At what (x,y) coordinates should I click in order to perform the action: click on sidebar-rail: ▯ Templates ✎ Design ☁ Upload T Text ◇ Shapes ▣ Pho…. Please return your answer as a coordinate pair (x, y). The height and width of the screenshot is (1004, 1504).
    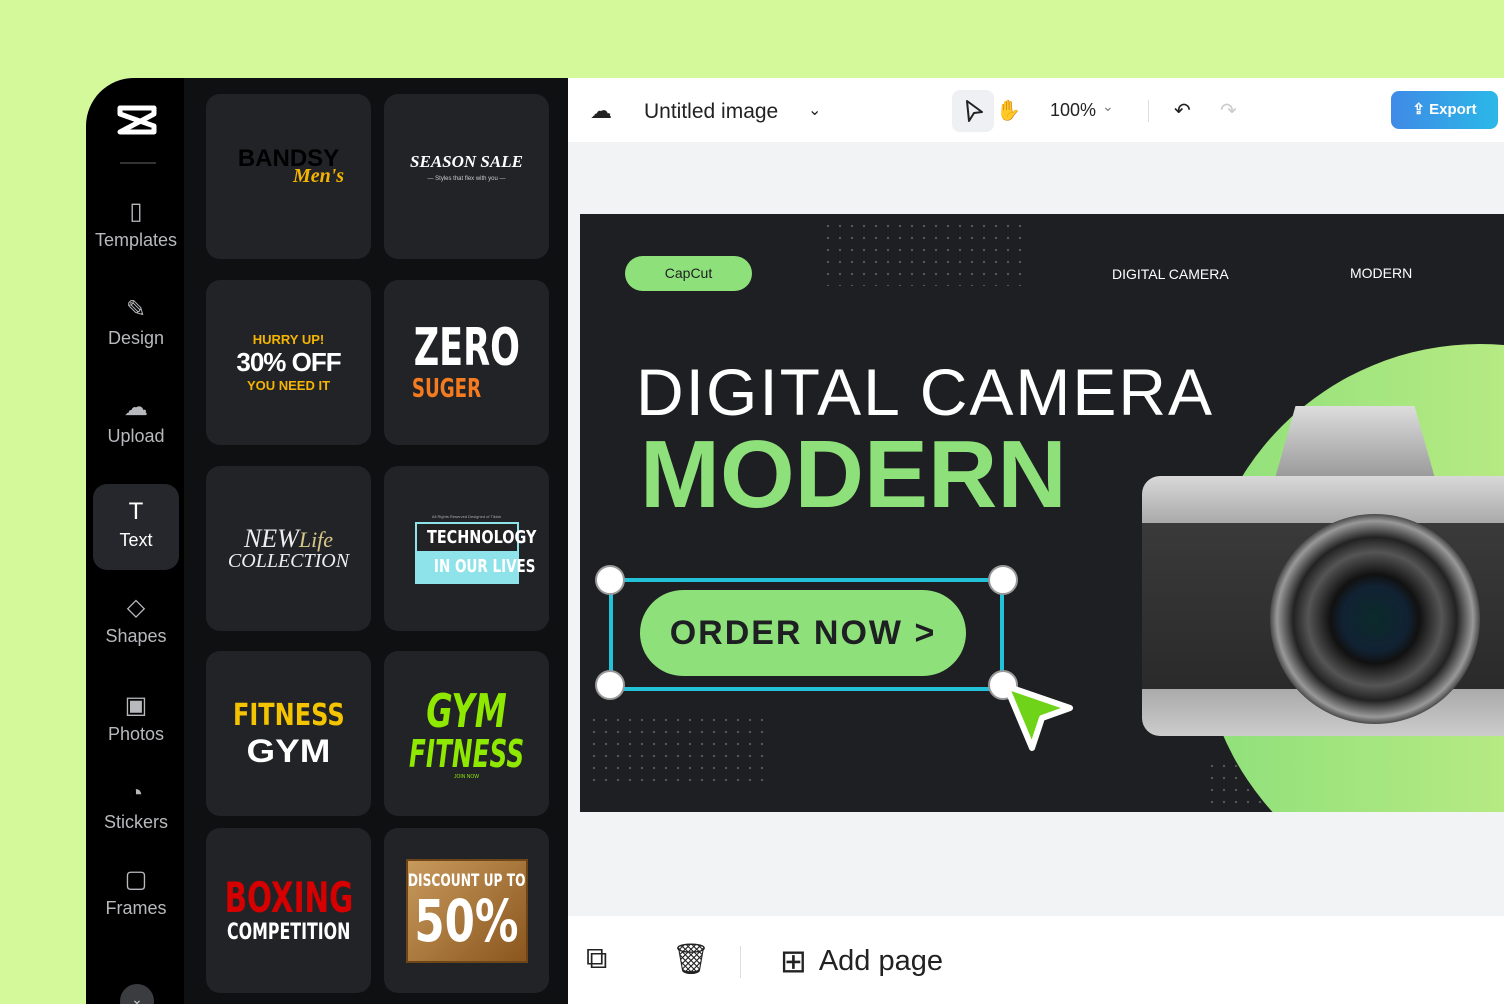
    Looking at the image, I should click on (135, 541).